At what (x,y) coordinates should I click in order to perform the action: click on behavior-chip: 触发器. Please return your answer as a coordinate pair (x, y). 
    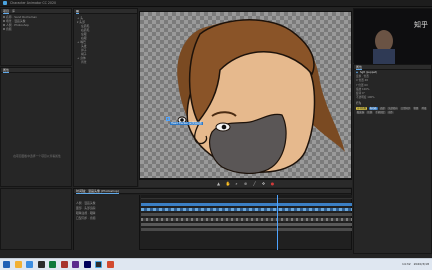
    Looking at the image, I should click on (360, 112).